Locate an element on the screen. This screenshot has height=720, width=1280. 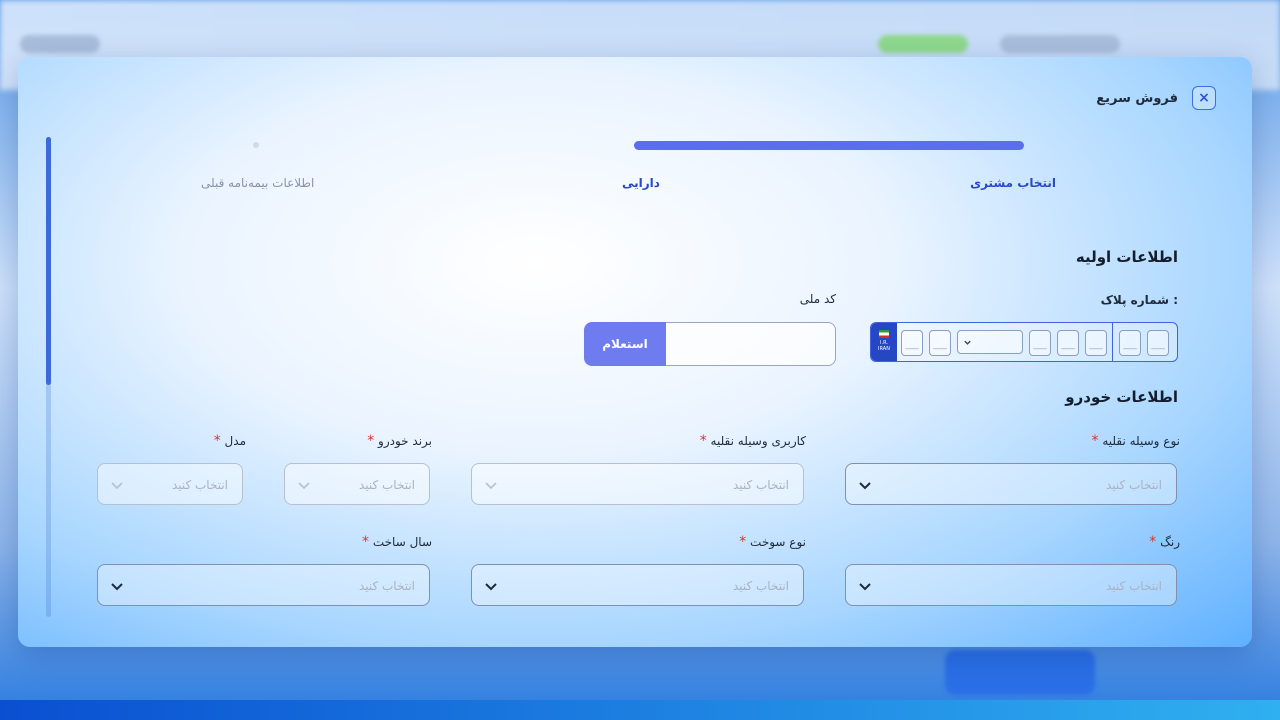
plate-country: I.R. IRAN is located at coordinates (884, 346).